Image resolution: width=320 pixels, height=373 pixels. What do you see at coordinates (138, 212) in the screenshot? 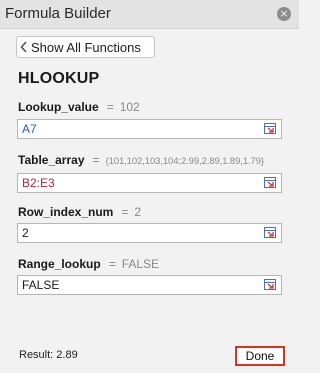
I see `arg-evaluated-value: 2` at bounding box center [138, 212].